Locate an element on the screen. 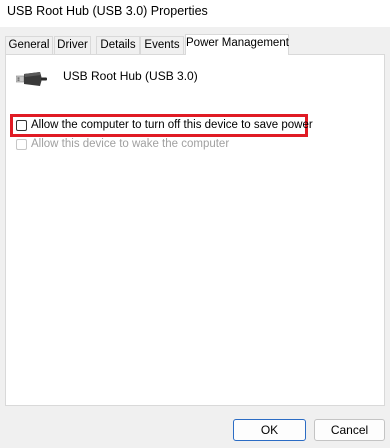 Image resolution: width=390 pixels, height=448 pixels. ok-button: OK is located at coordinates (269, 430).